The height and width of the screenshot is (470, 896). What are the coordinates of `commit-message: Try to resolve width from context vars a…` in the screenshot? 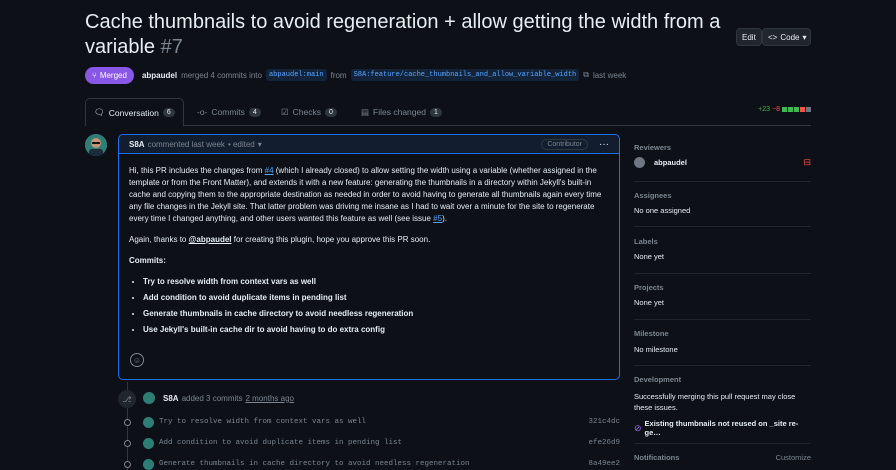 It's located at (373, 422).